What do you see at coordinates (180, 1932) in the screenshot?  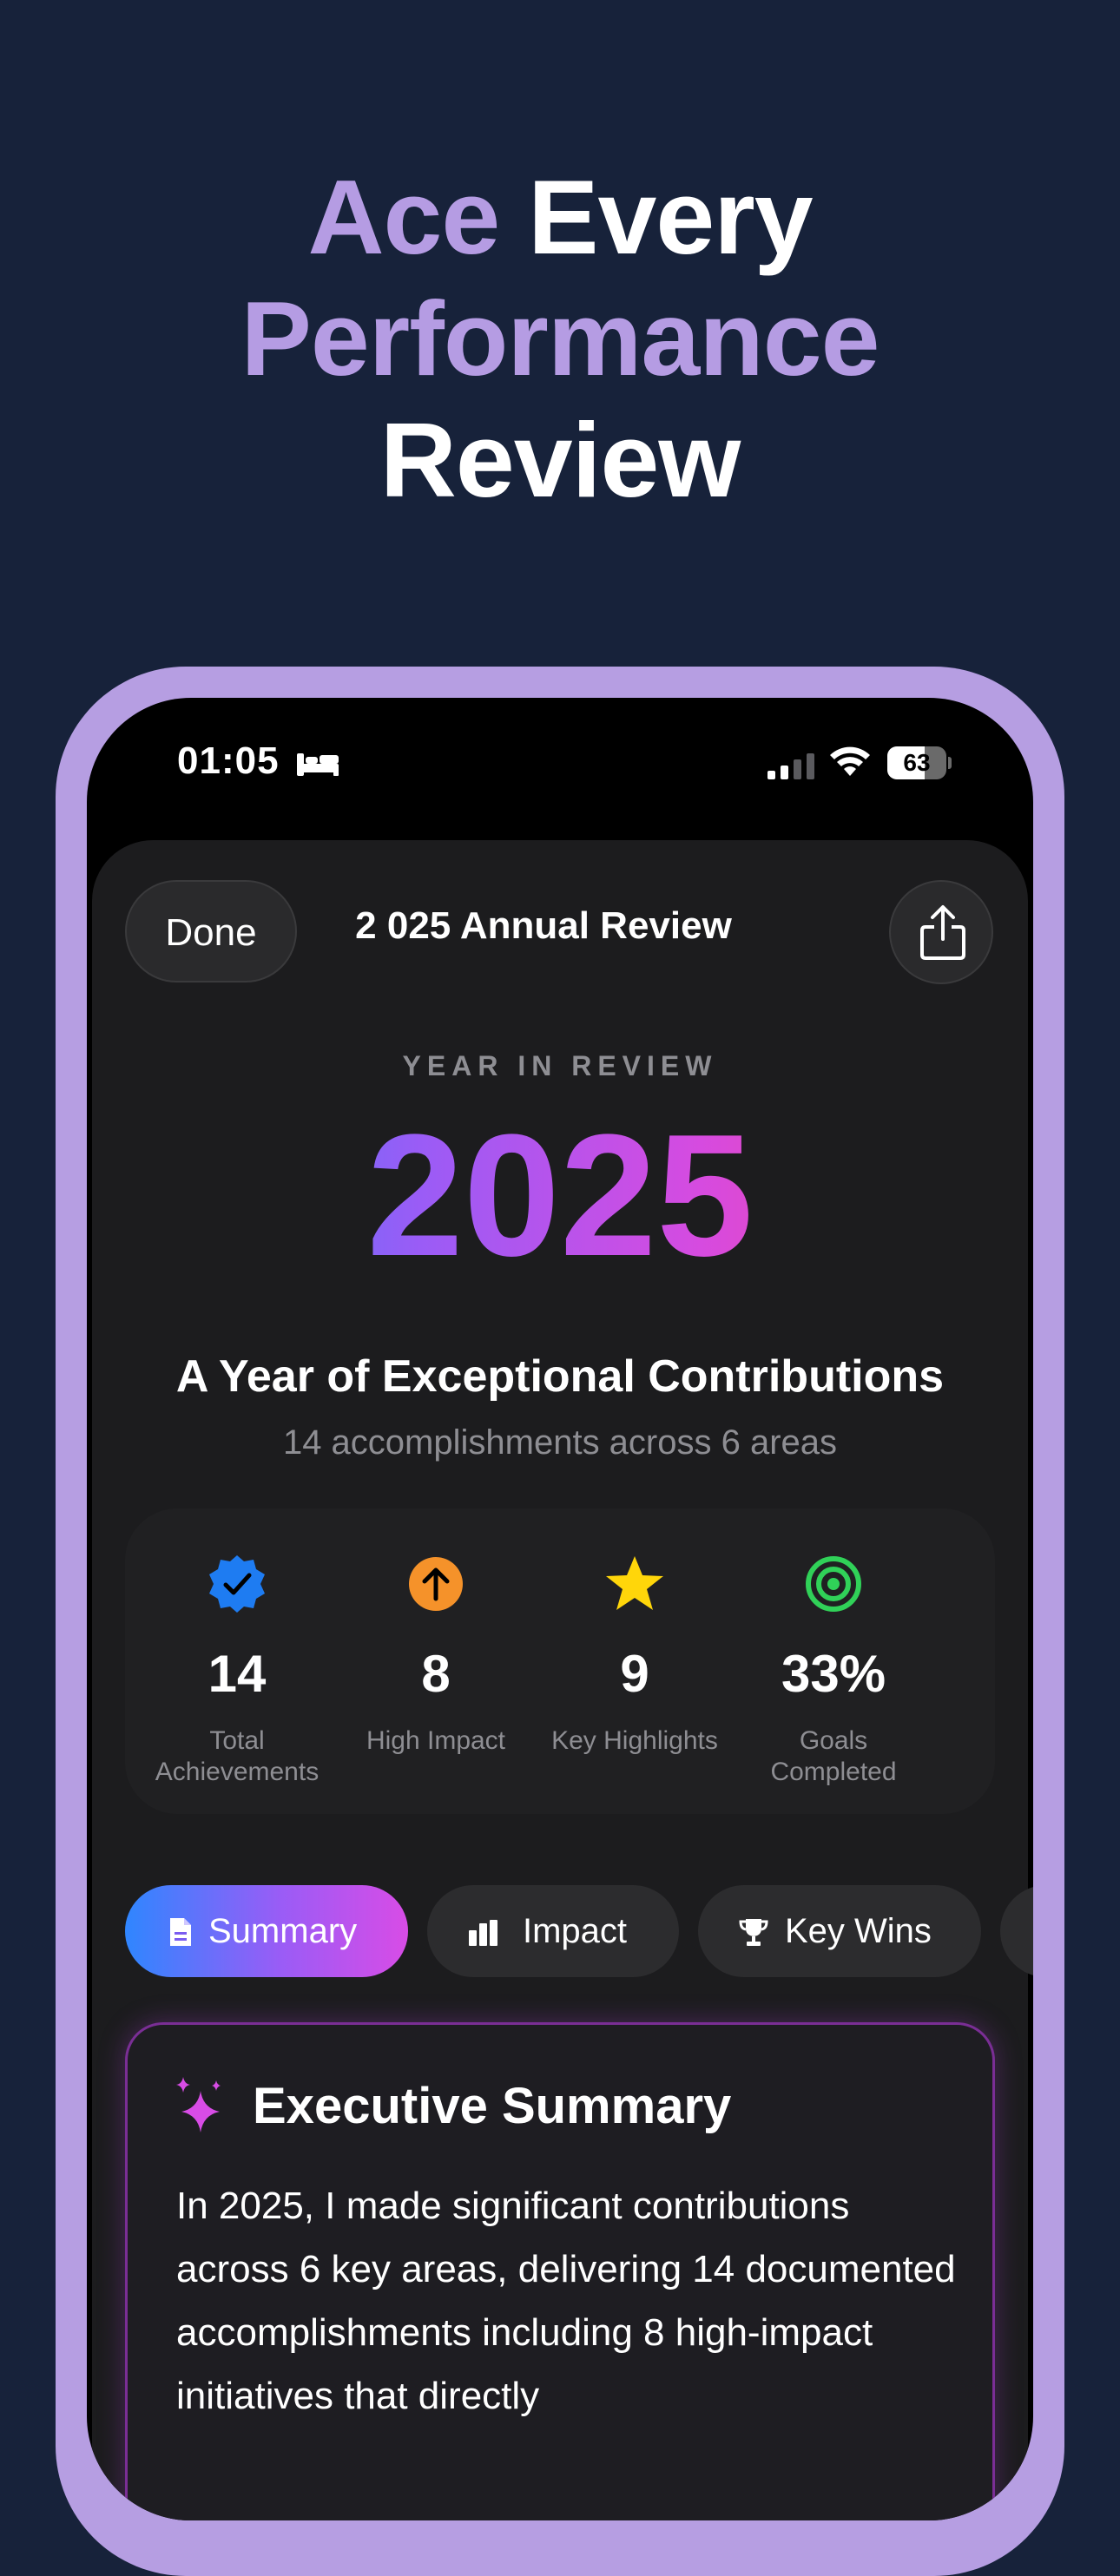 I see `document-icon` at bounding box center [180, 1932].